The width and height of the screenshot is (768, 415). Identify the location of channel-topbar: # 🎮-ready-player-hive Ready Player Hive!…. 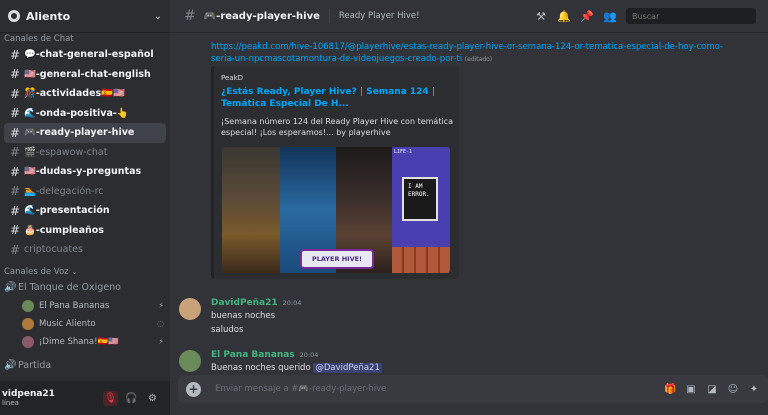
(469, 16).